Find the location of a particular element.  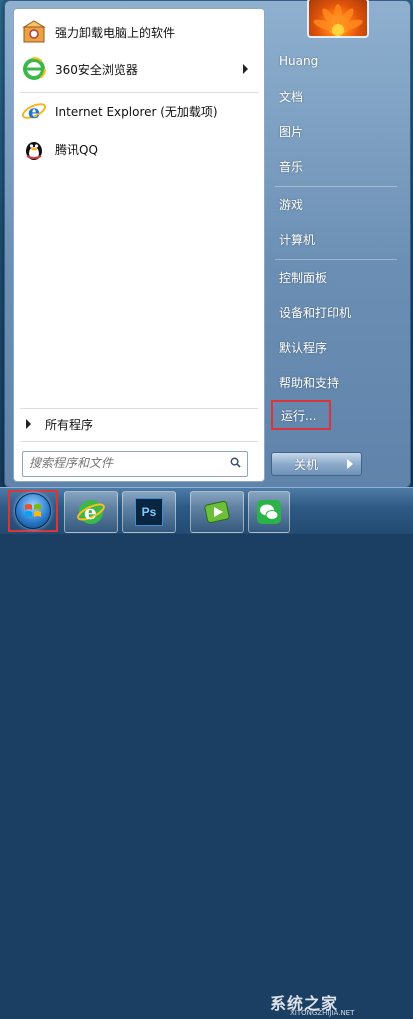

right-item-label: 计算机 is located at coordinates (297, 239).